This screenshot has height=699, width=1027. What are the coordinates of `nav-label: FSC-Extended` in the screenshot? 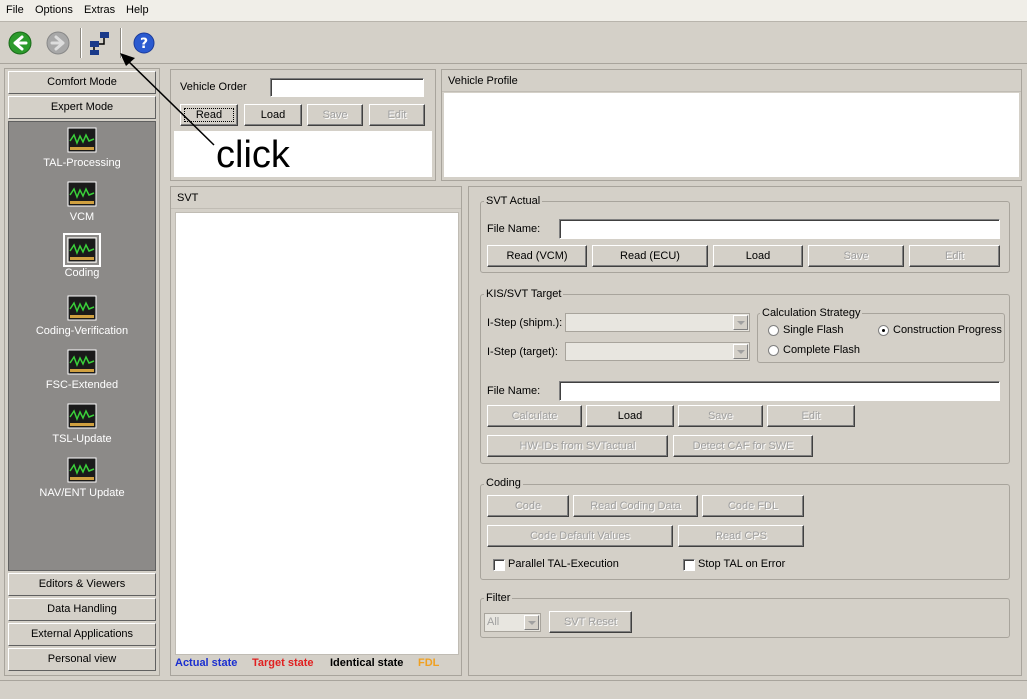 It's located at (82, 385).